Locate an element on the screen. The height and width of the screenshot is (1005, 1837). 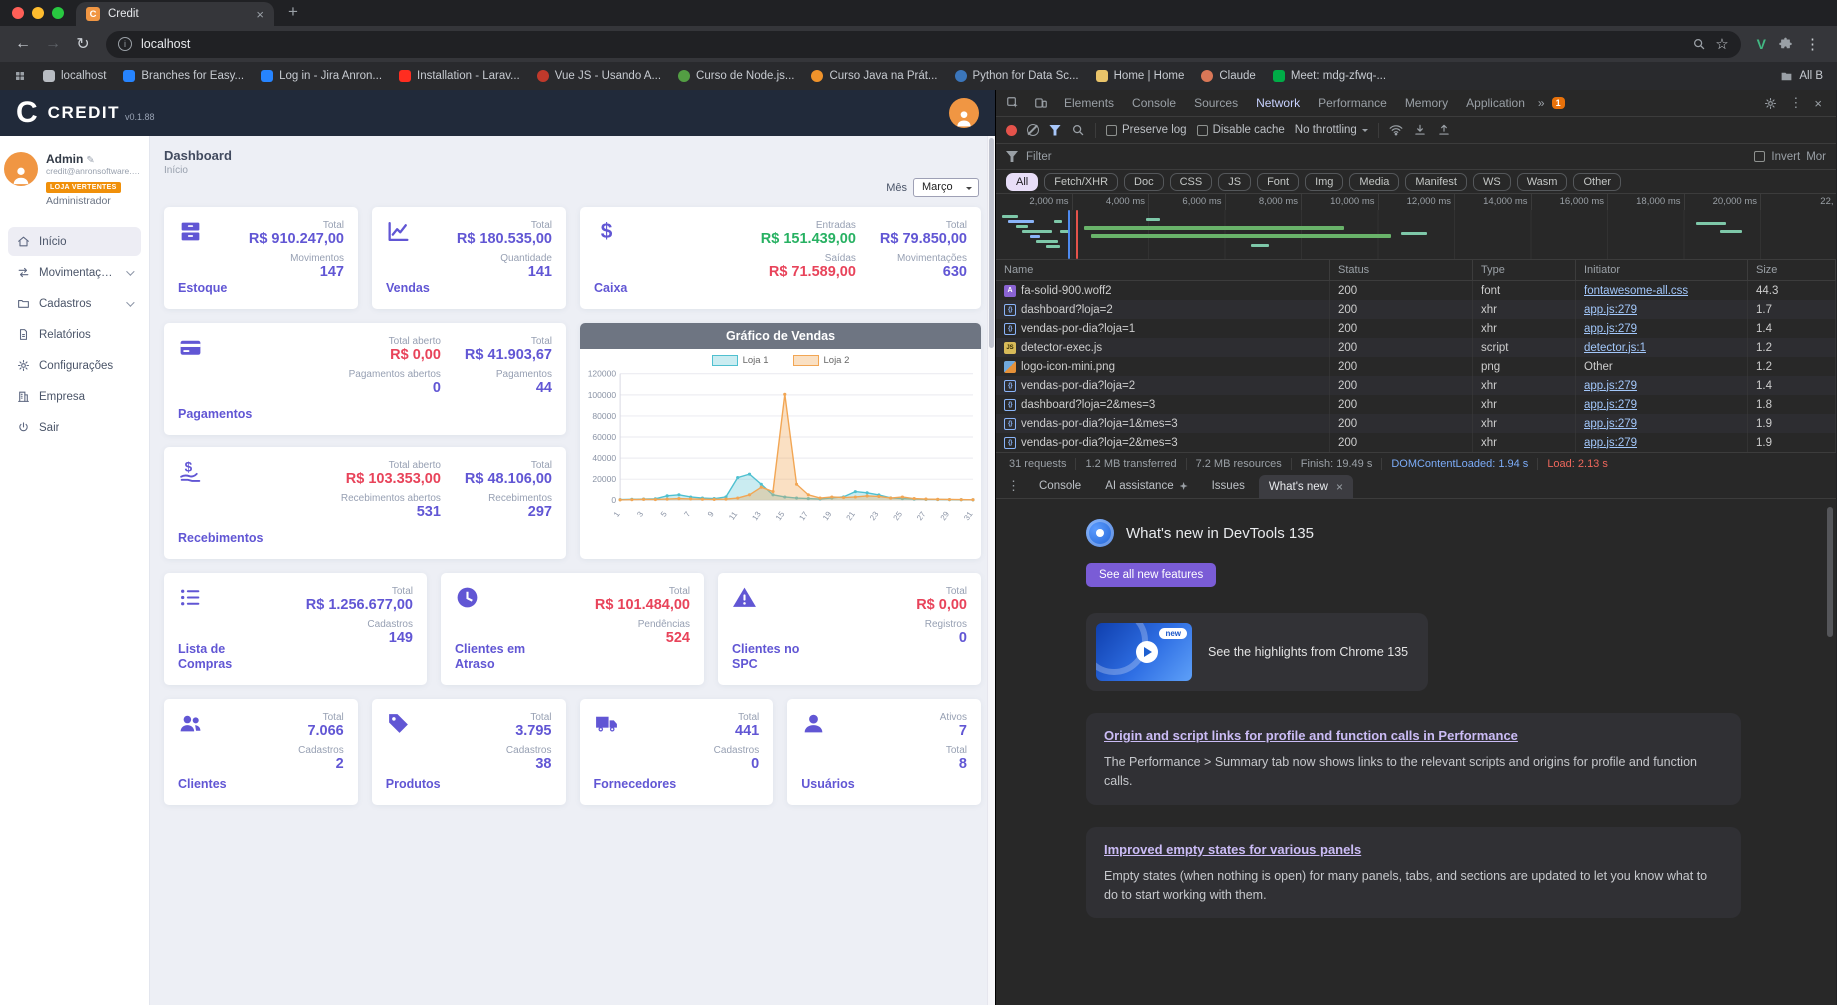
filter-chip: Font is located at coordinates (1278, 181).